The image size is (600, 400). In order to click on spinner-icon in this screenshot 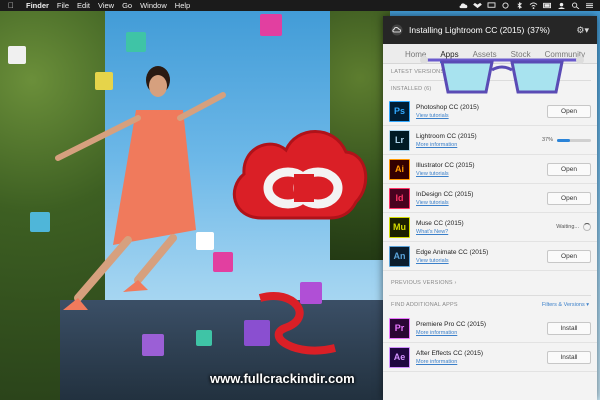, I will do `click(587, 227)`.